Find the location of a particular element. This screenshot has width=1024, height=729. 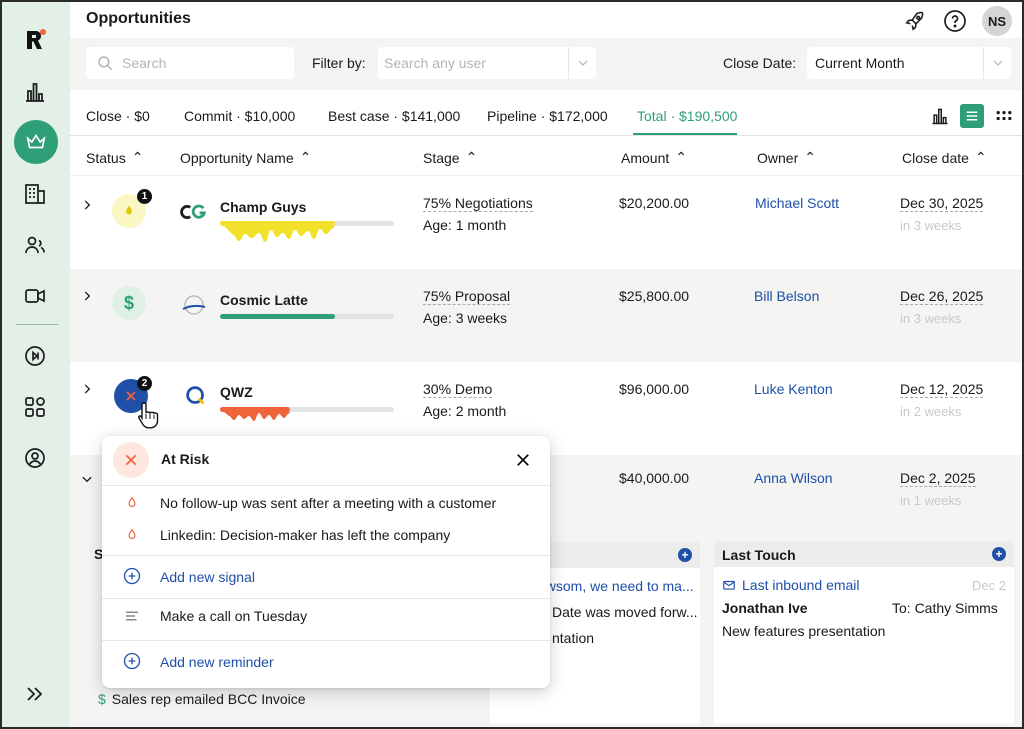

column-header-owner: Owner ⌃ is located at coordinates (786, 157).